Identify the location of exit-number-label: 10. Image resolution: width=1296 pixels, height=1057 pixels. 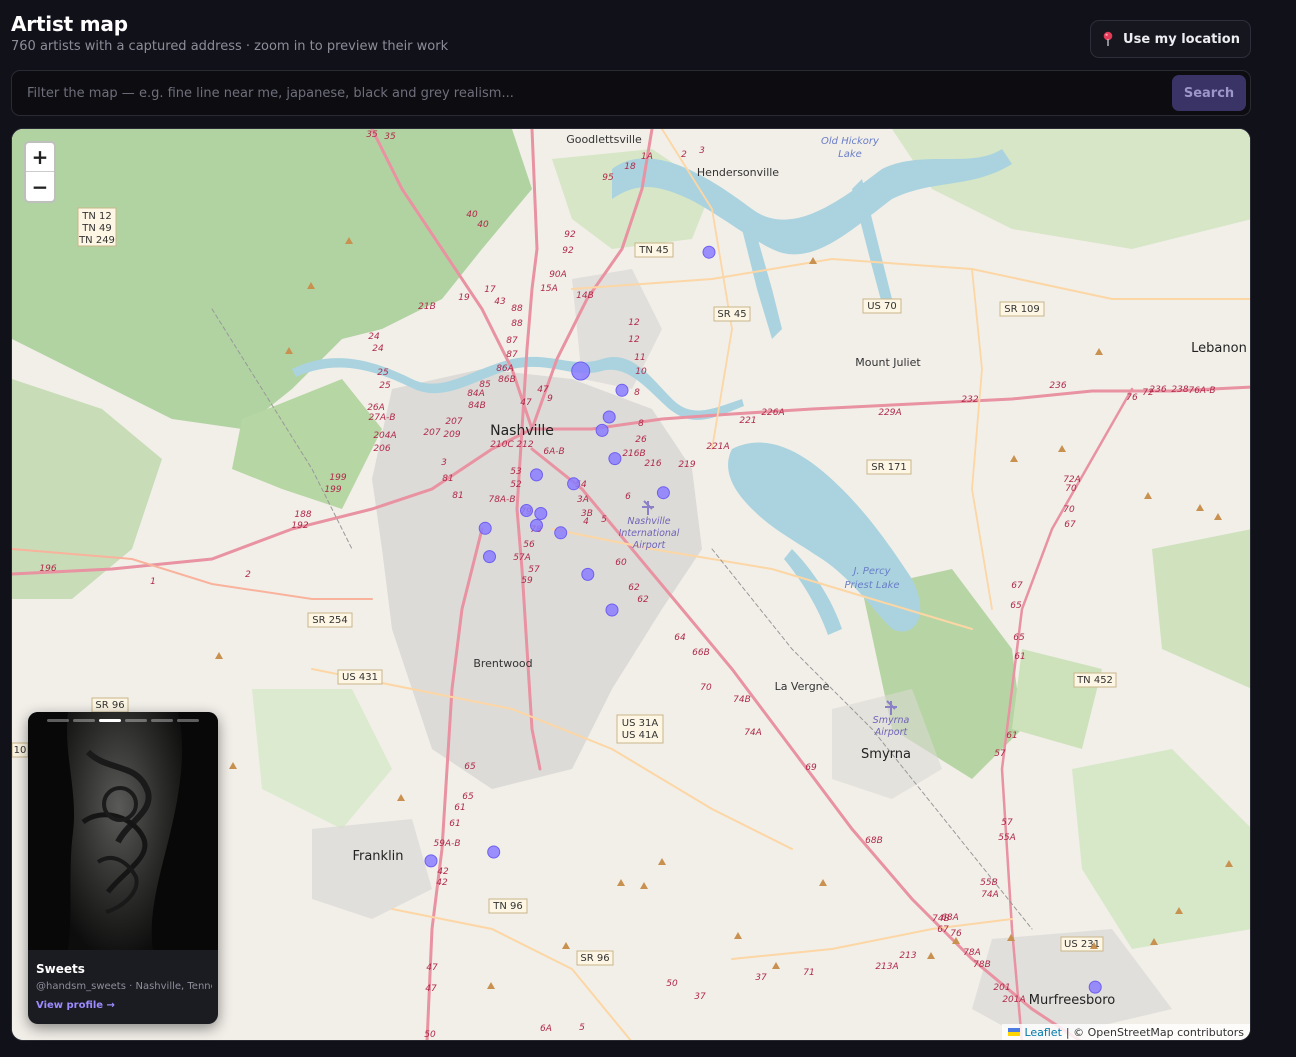
(641, 372).